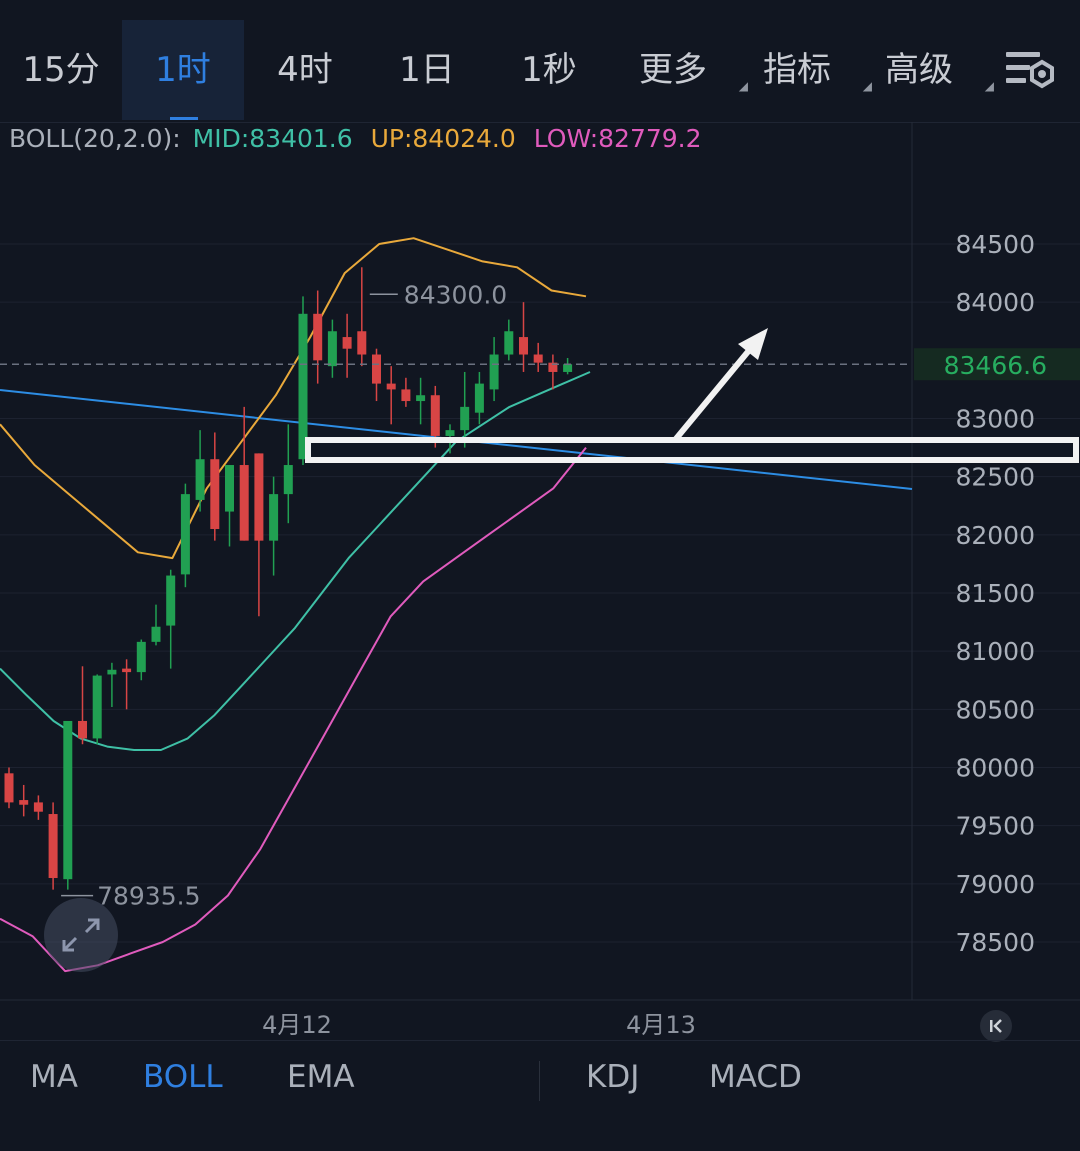  Describe the element at coordinates (755, 1077) in the screenshot. I see `indicator-tab-macd: MACD` at that location.